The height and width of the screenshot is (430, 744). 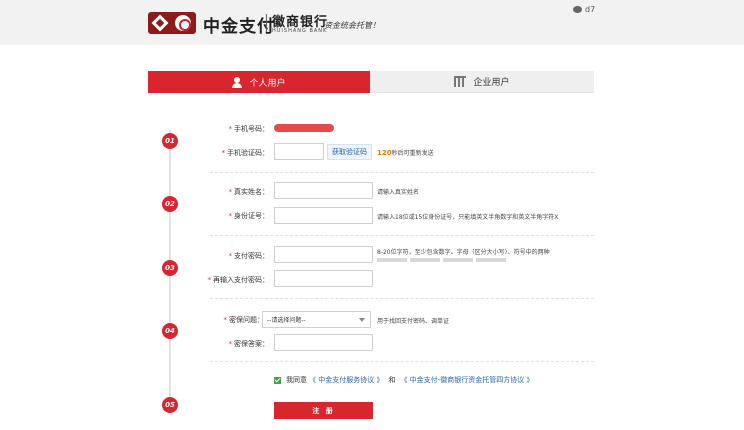 I want to click on step-badge-02: 02, so click(x=170, y=204).